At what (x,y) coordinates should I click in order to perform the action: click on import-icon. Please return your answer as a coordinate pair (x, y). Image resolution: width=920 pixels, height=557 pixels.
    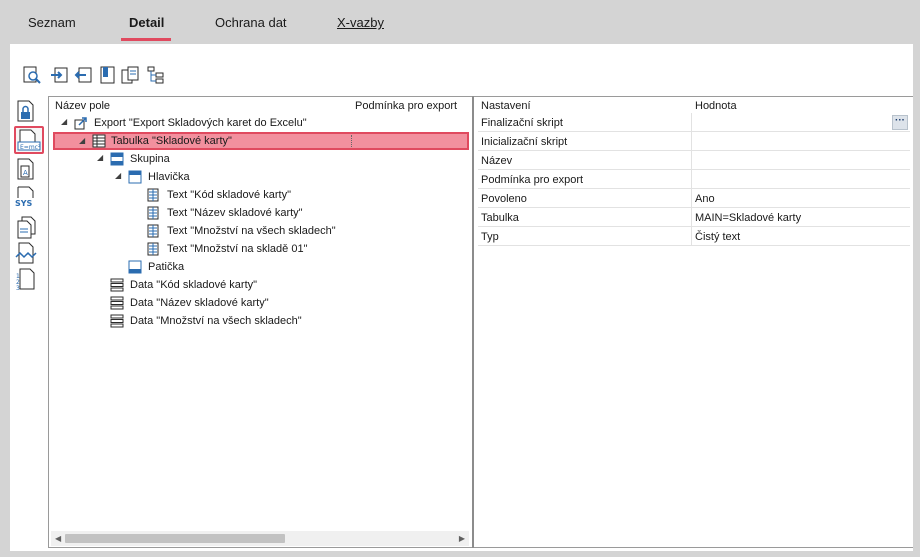
    Looking at the image, I should click on (60, 75).